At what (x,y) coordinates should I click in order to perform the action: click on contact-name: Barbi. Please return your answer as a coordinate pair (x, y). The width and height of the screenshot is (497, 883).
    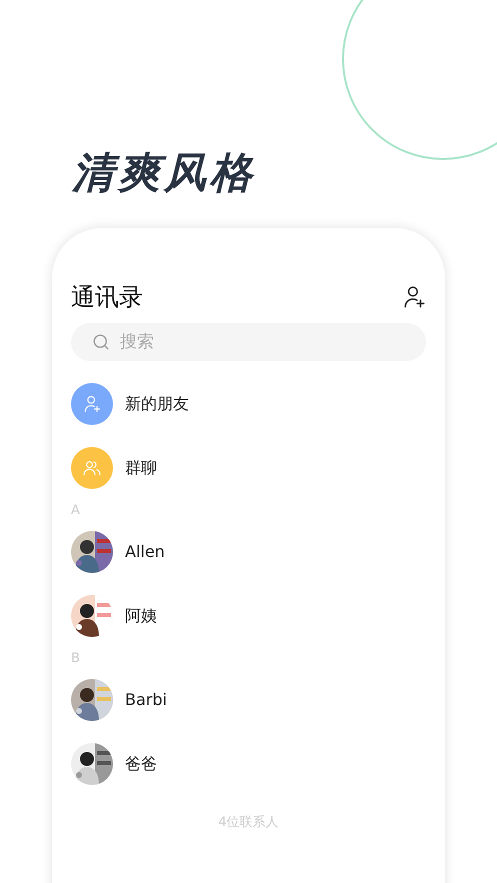
    Looking at the image, I should click on (146, 700).